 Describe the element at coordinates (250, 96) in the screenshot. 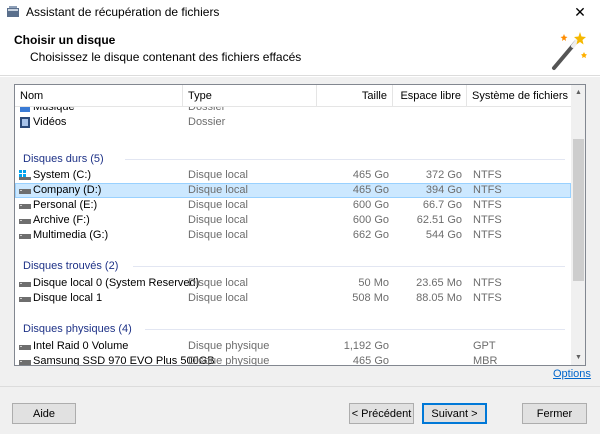

I see `column-type: Type` at that location.